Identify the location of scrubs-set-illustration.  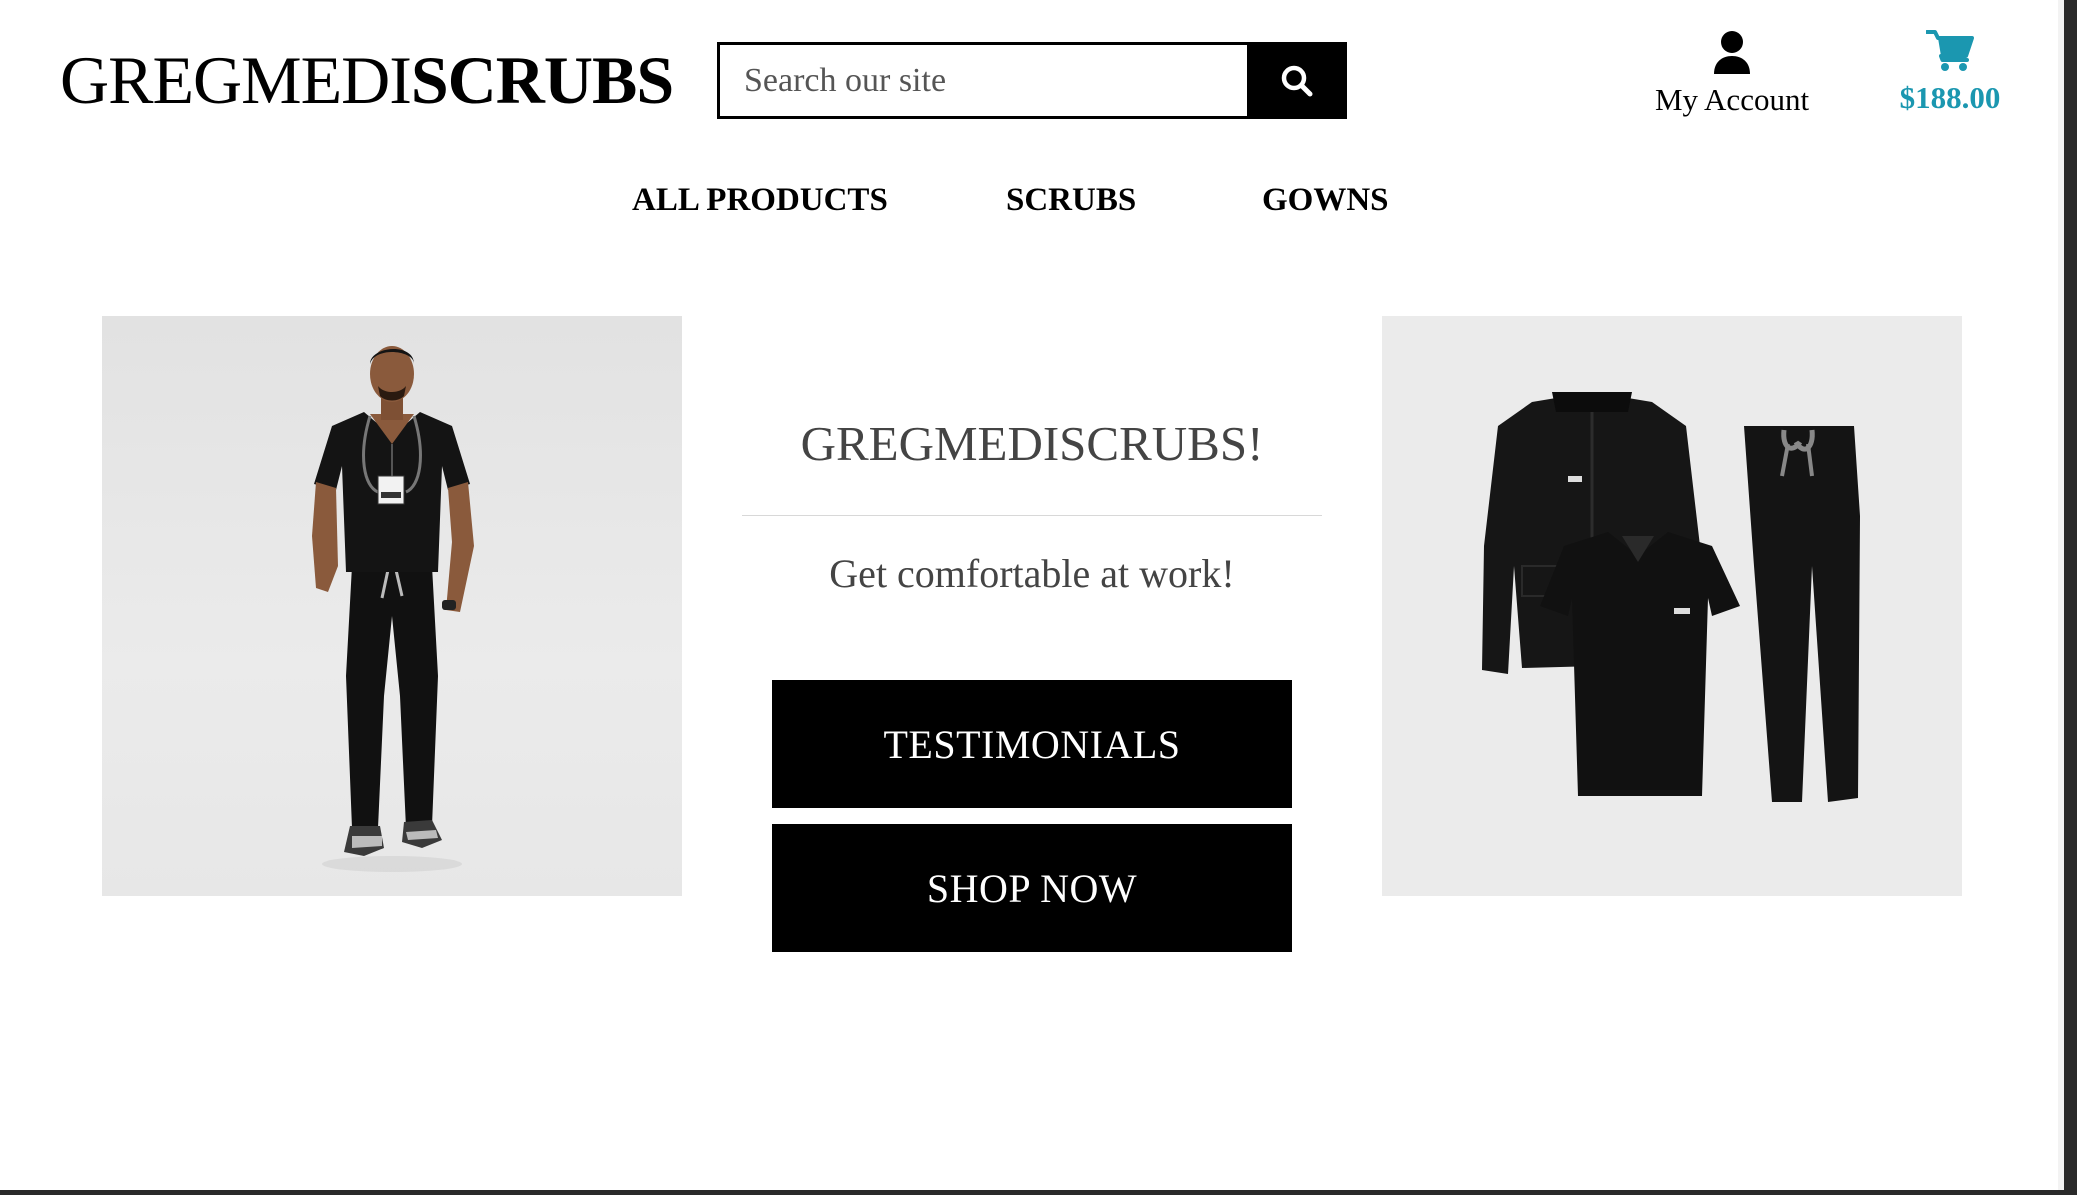
(1671, 597).